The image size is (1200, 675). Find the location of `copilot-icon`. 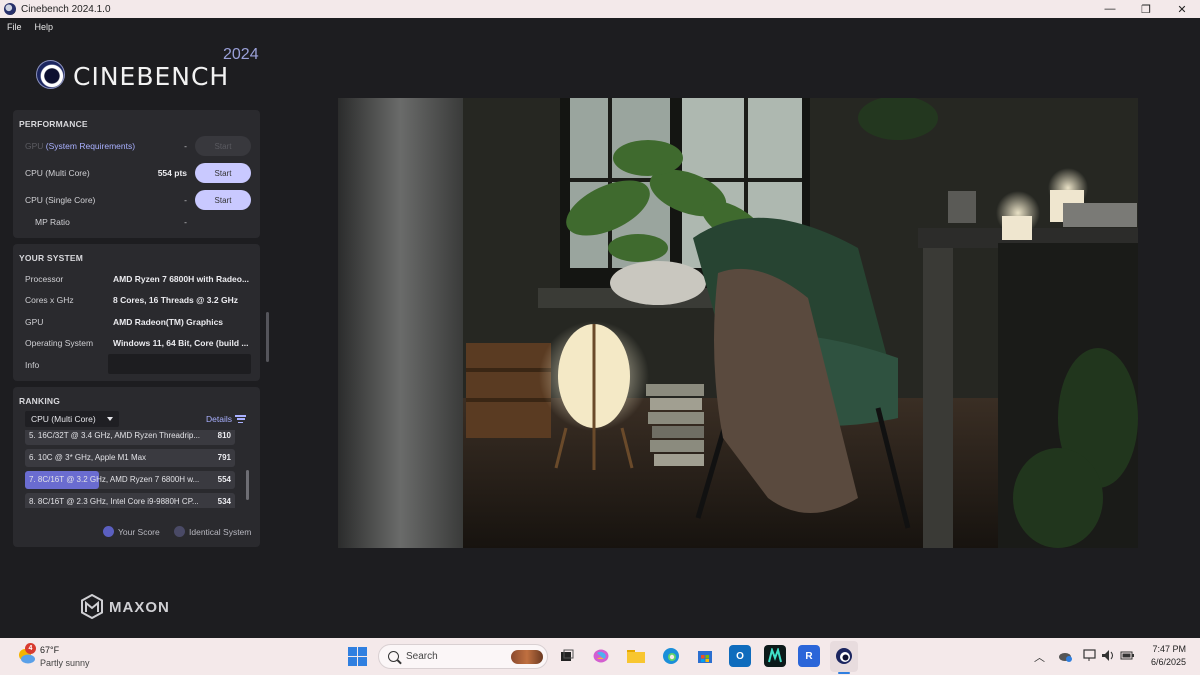

copilot-icon is located at coordinates (601, 656).